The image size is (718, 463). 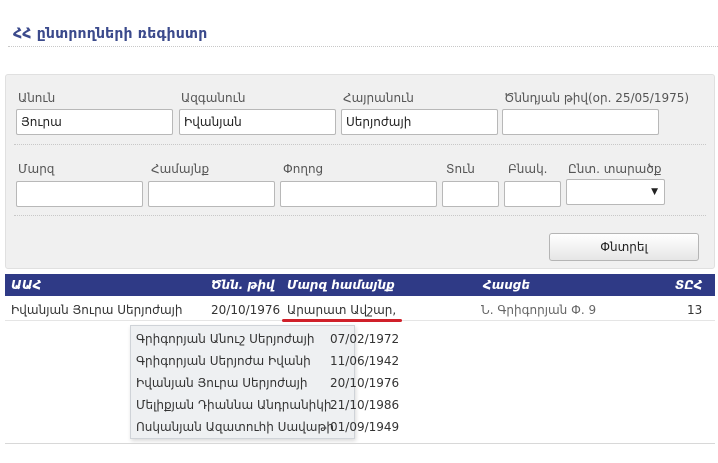 I want to click on row-birth: 20/10/1976, so click(x=246, y=310).